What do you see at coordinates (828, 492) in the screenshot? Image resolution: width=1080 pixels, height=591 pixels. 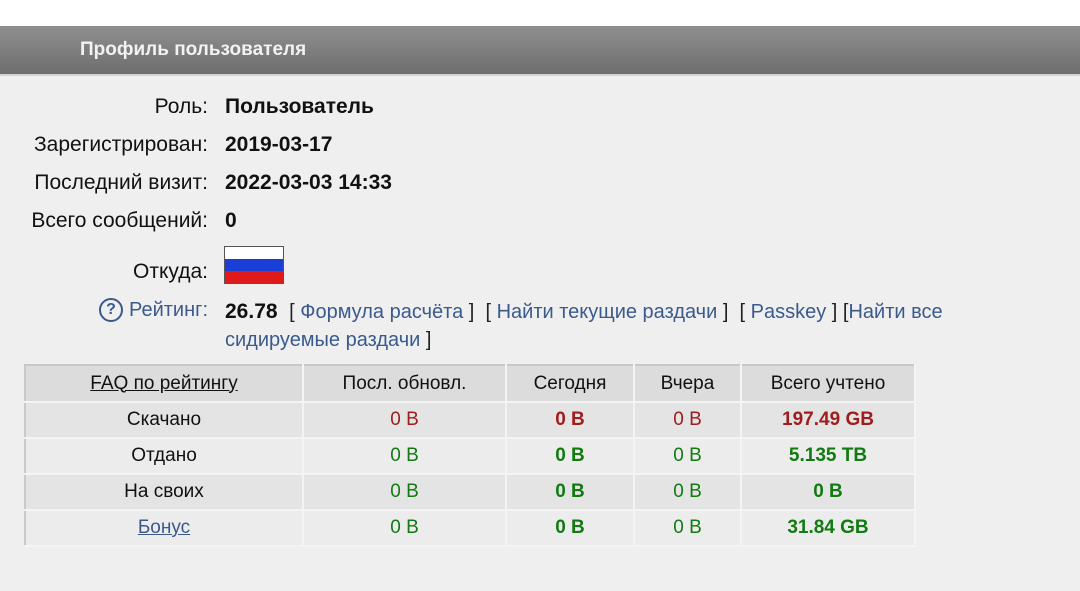 I see `cell-total: 0 B` at bounding box center [828, 492].